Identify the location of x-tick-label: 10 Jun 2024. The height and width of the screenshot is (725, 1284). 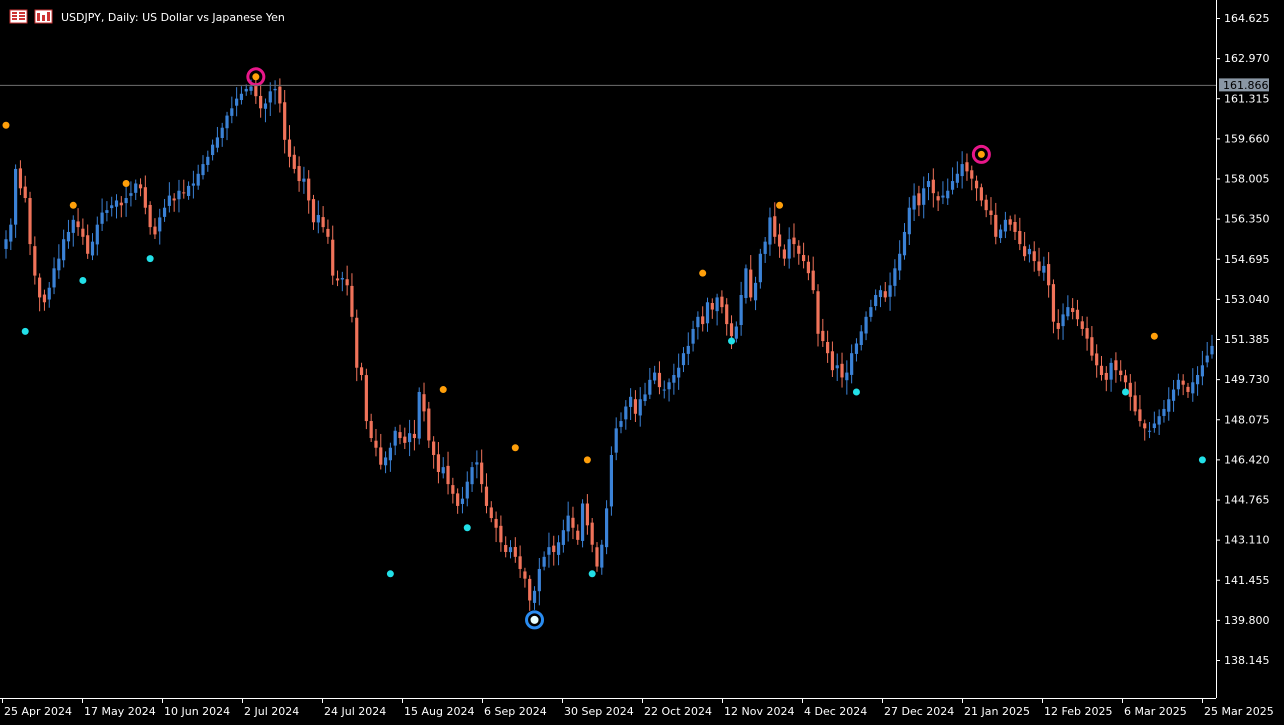
(197, 711).